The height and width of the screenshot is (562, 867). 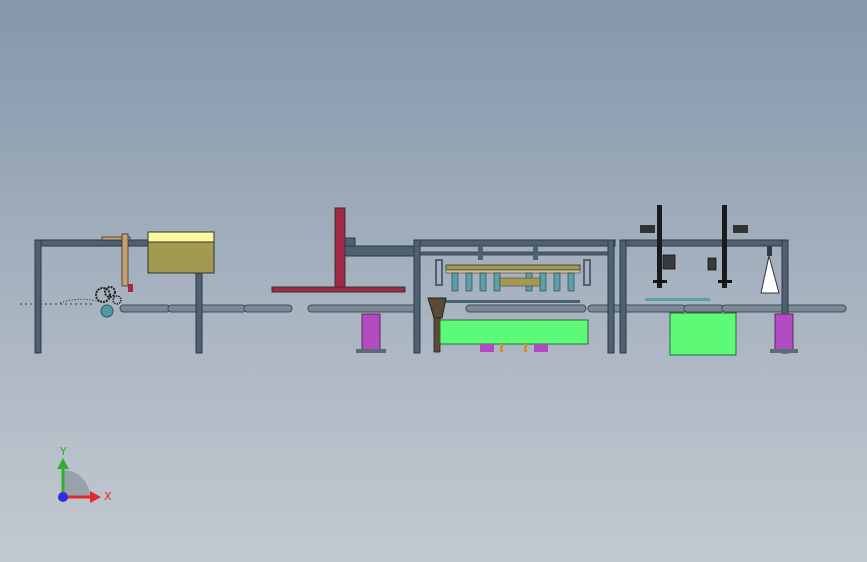 What do you see at coordinates (181, 252) in the screenshot?
I see `feed-hopper` at bounding box center [181, 252].